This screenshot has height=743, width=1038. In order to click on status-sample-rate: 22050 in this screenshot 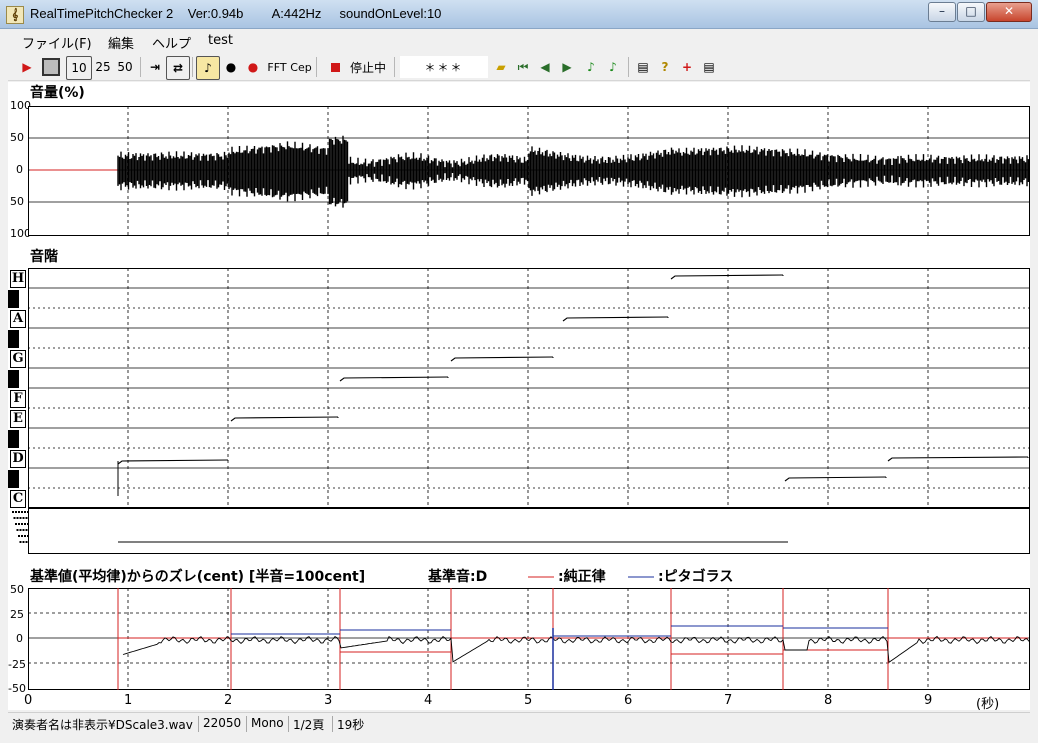, I will do `click(219, 724)`.